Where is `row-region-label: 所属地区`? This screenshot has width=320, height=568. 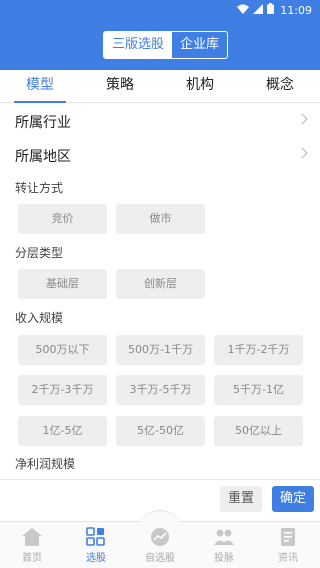
row-region-label: 所属地区 is located at coordinates (43, 157).